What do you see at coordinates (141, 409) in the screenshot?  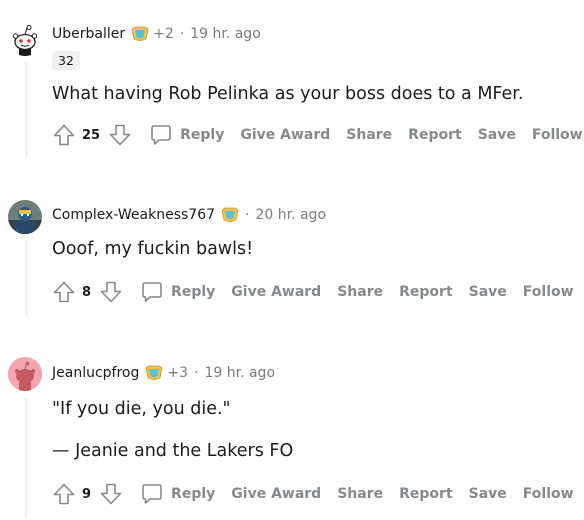 I see `comment-text: "If you die, you die."` at bounding box center [141, 409].